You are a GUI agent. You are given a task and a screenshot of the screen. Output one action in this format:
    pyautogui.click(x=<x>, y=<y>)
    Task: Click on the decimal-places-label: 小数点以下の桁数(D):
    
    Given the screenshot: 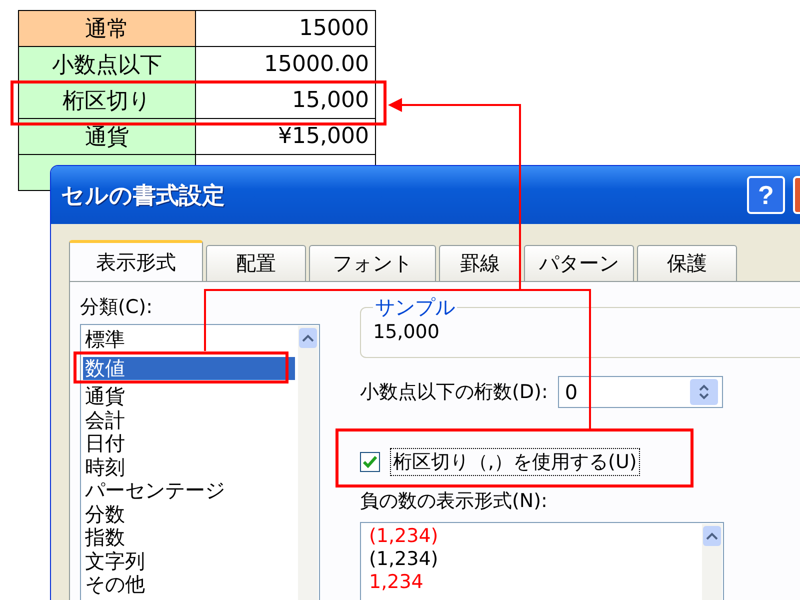 What is the action you would take?
    pyautogui.click(x=454, y=392)
    